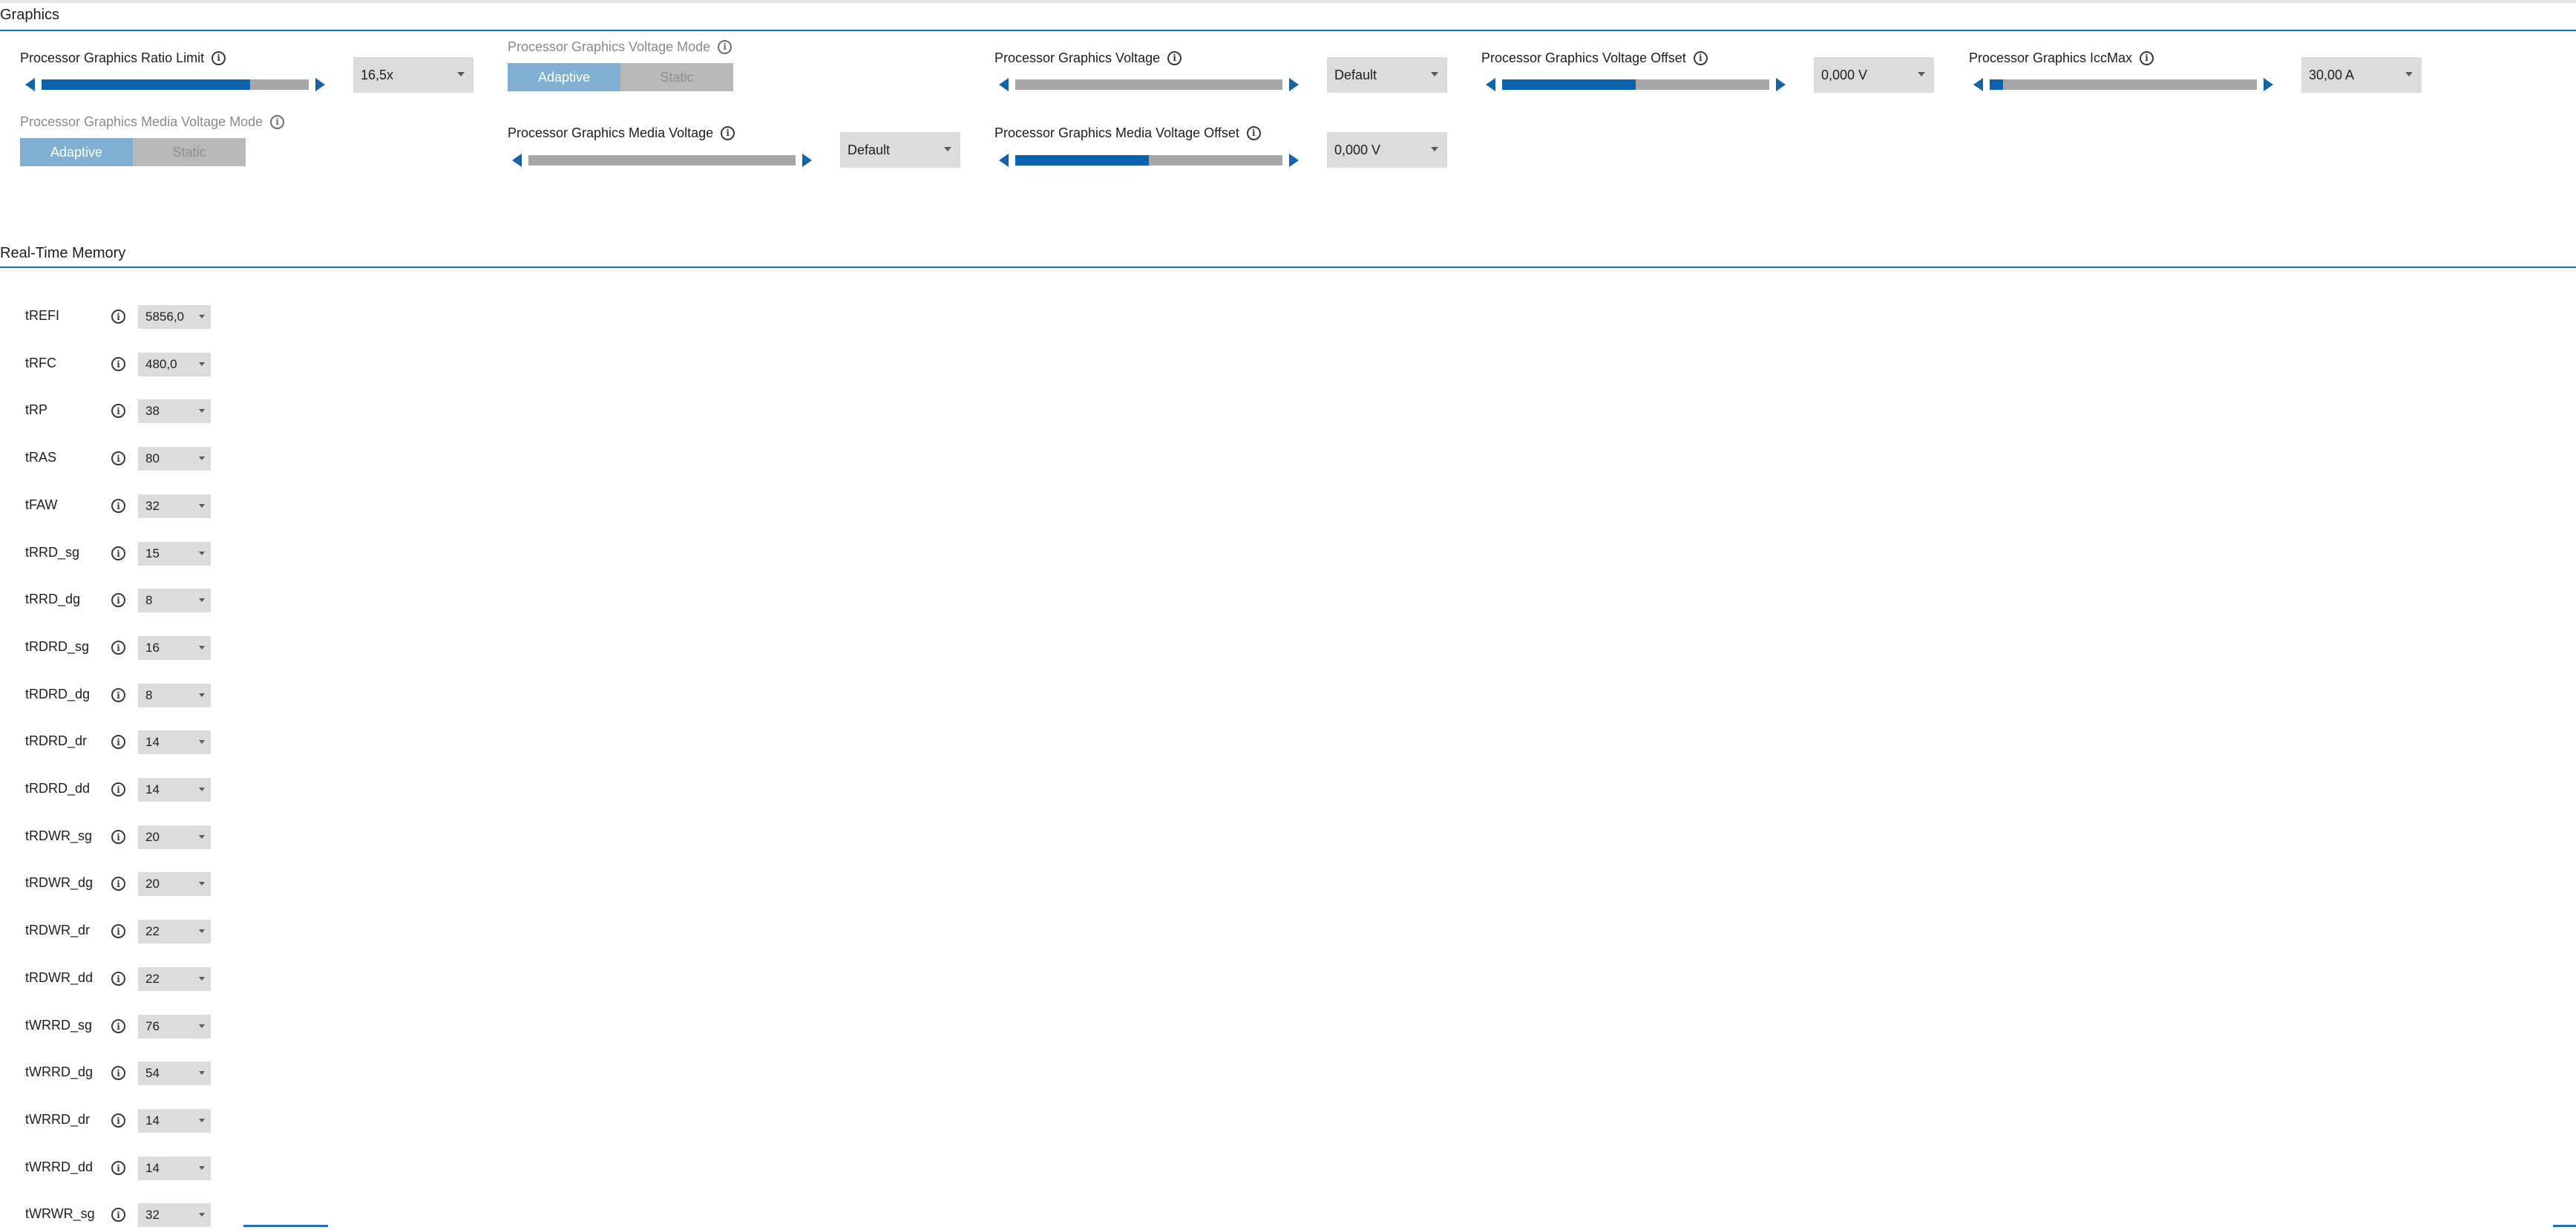 The height and width of the screenshot is (1230, 2576). Describe the element at coordinates (676, 77) in the screenshot. I see `voltage-mode-static: Static` at that location.